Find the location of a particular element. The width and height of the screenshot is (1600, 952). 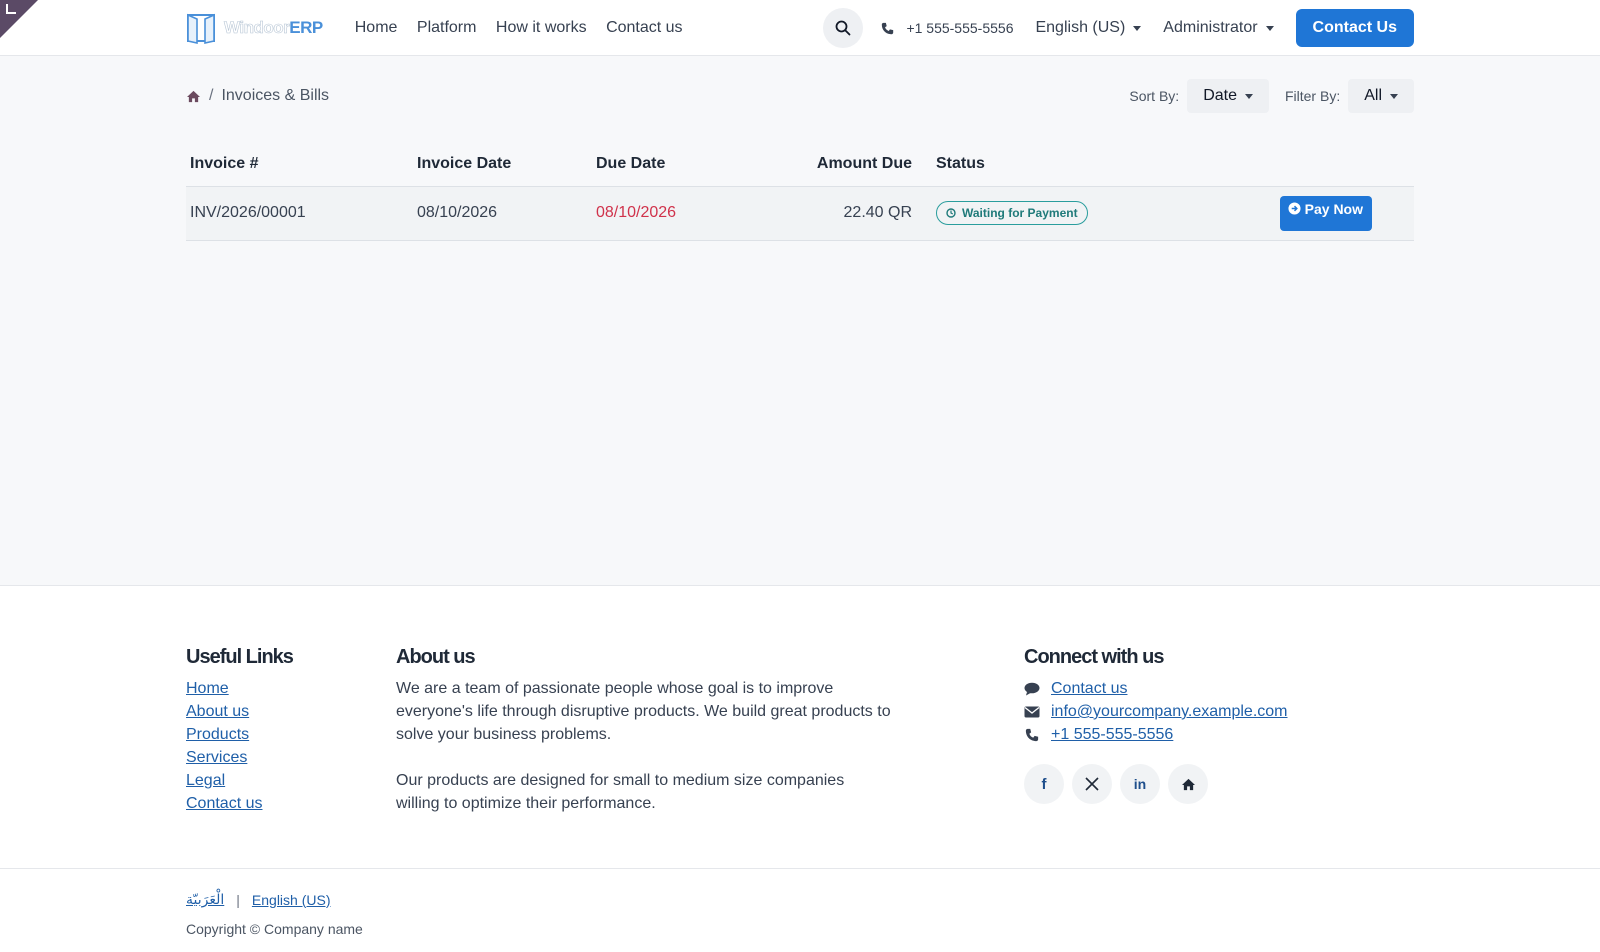

breadcrumb-current: Invoices & Bills is located at coordinates (275, 95).